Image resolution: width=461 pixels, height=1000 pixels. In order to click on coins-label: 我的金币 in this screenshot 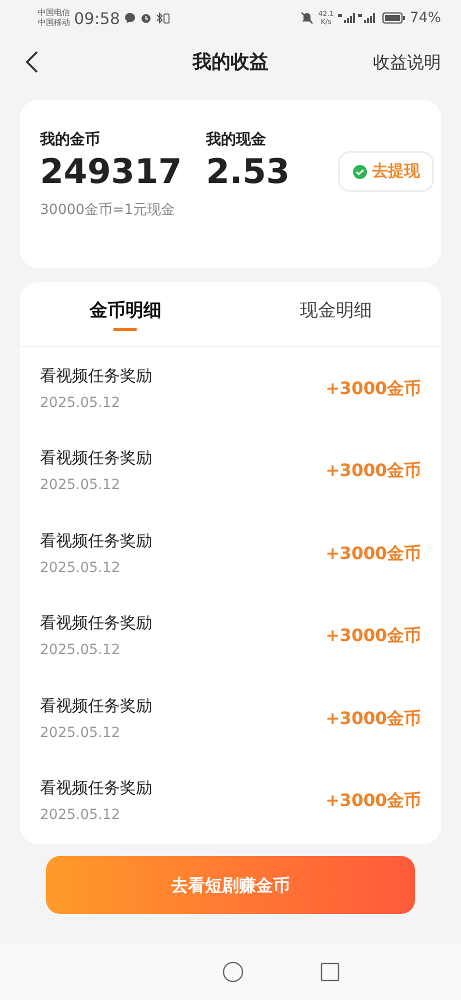, I will do `click(70, 139)`.